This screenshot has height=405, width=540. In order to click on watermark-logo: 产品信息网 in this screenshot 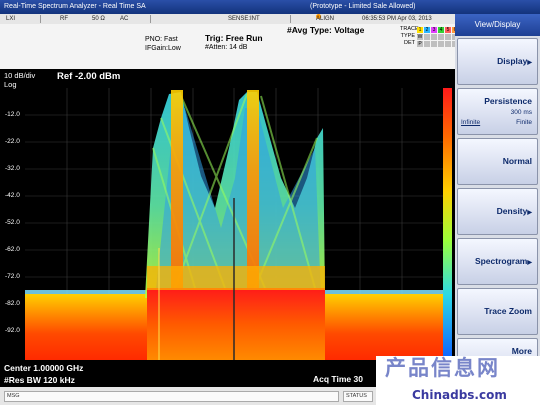, I will do `click(442, 368)`.